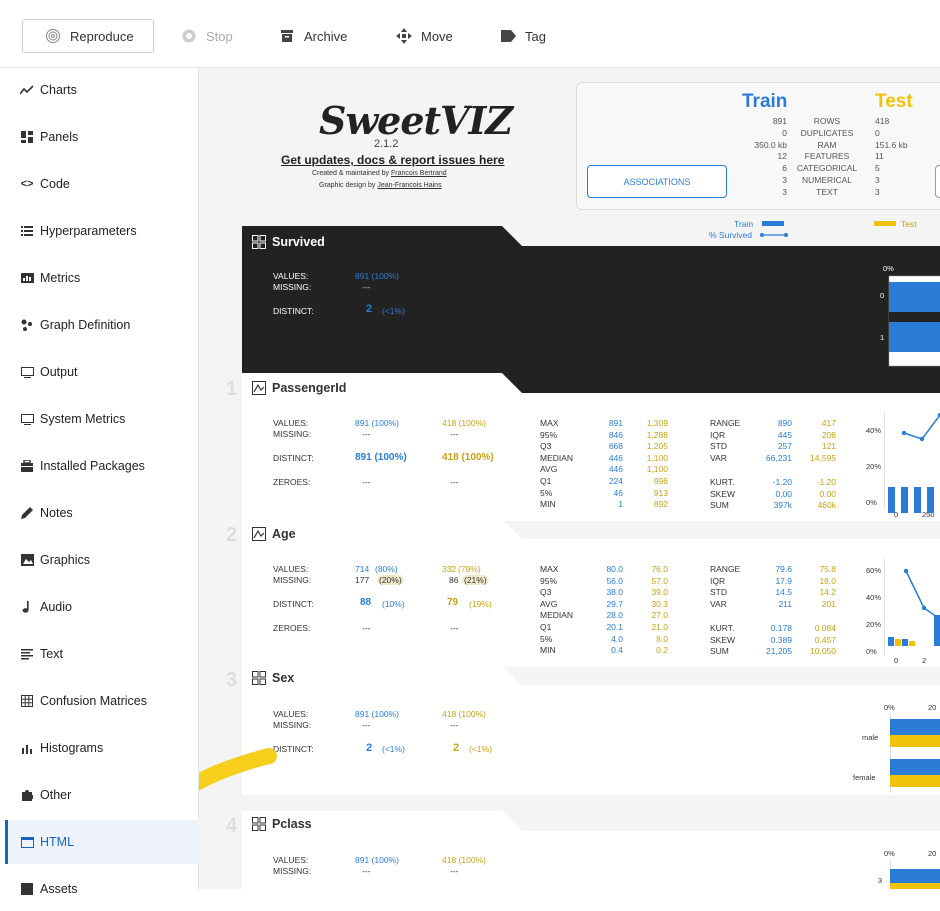  Describe the element at coordinates (27, 419) in the screenshot. I see `monitor-icon` at that location.